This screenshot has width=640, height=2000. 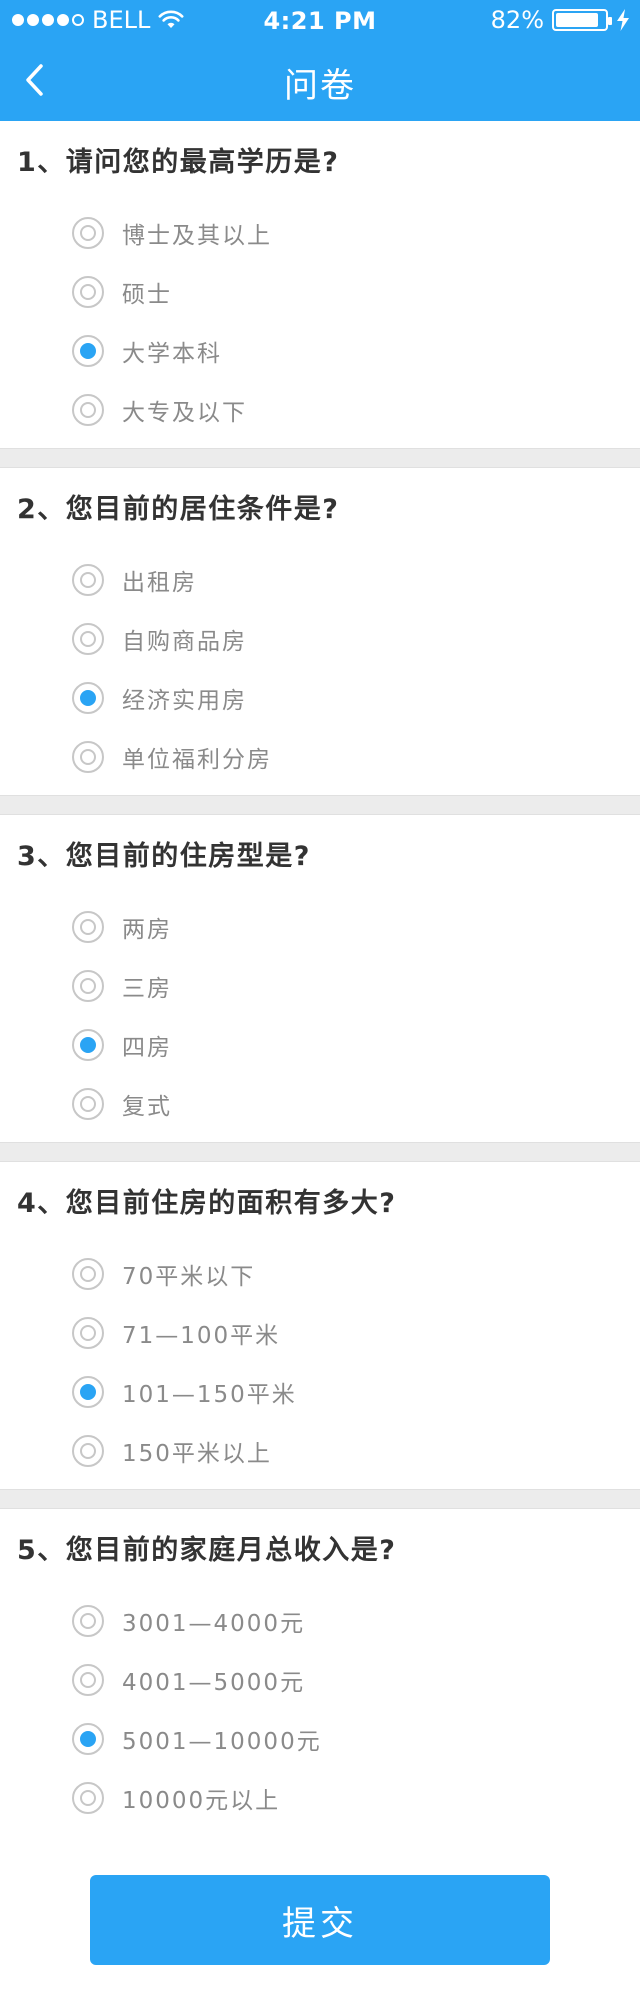 I want to click on option-label: 3001—4000元, so click(x=214, y=1623).